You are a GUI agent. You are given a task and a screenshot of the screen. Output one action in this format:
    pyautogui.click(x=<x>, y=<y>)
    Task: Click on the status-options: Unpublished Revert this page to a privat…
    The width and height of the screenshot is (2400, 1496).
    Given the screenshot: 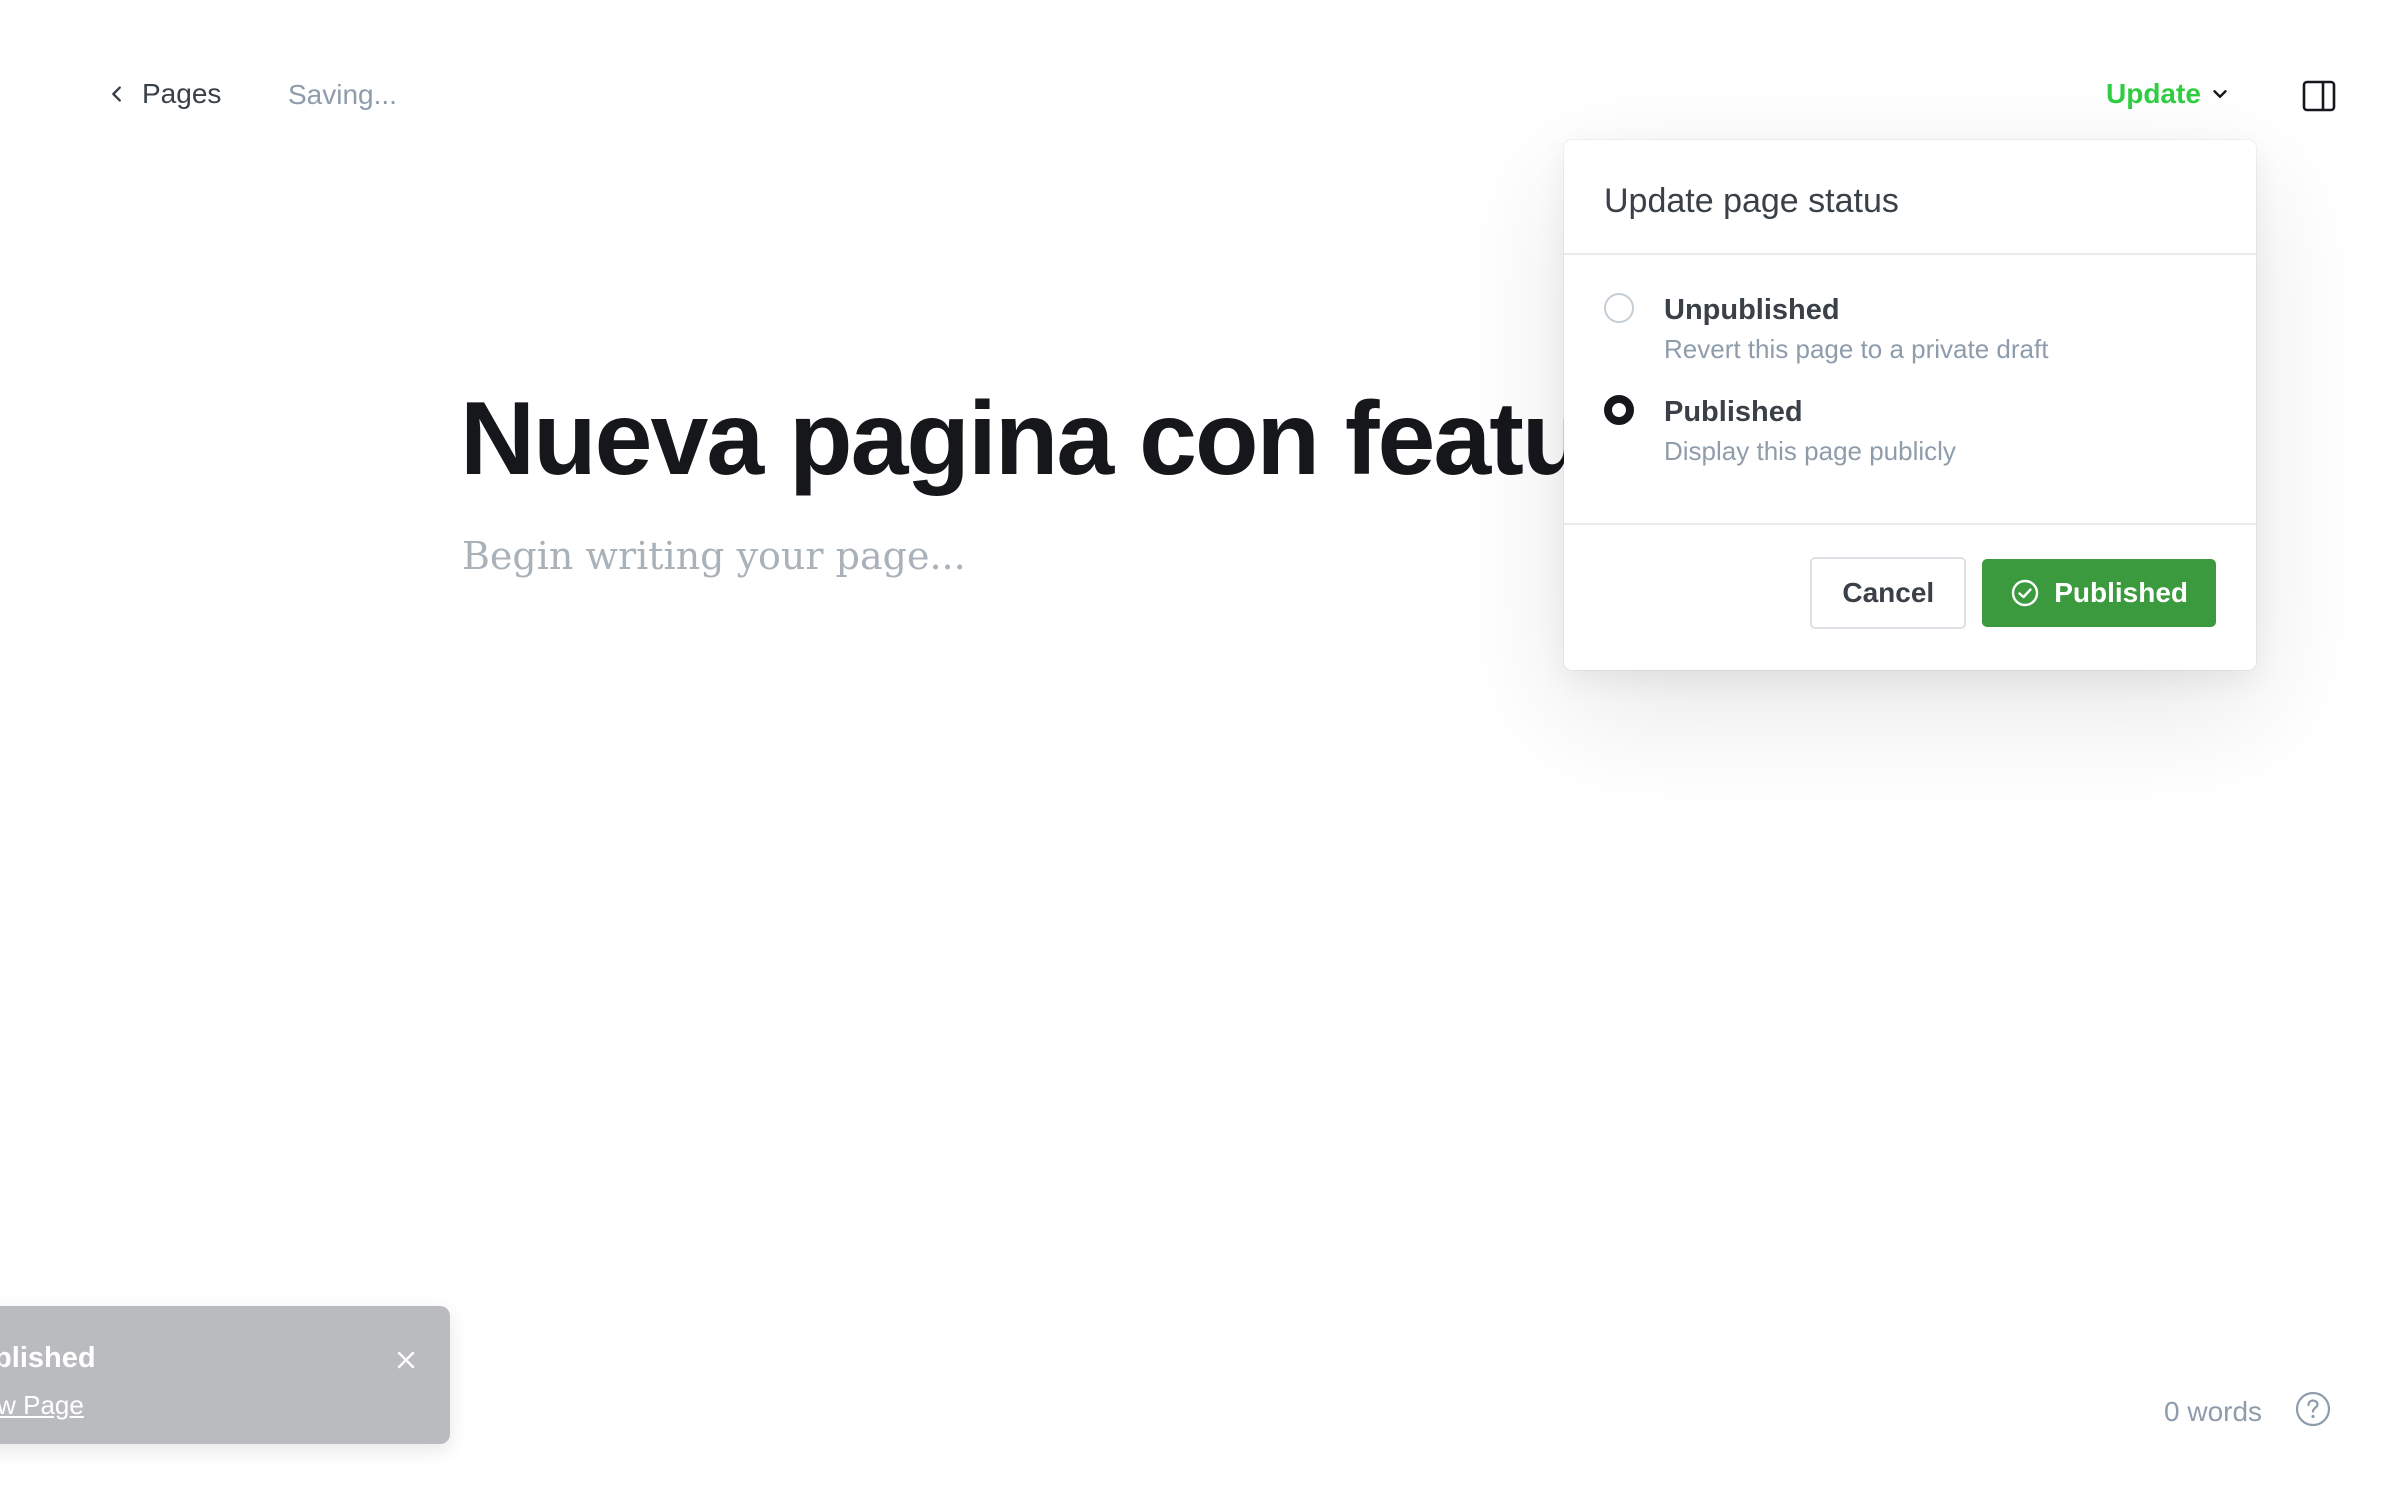 What is the action you would take?
    pyautogui.click(x=1910, y=390)
    